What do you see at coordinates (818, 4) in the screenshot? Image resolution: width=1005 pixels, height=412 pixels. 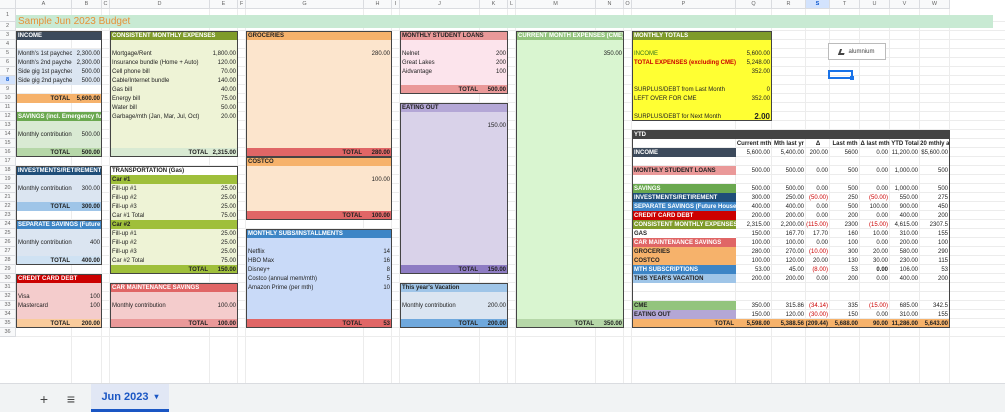 I see `column-header-s: S` at bounding box center [818, 4].